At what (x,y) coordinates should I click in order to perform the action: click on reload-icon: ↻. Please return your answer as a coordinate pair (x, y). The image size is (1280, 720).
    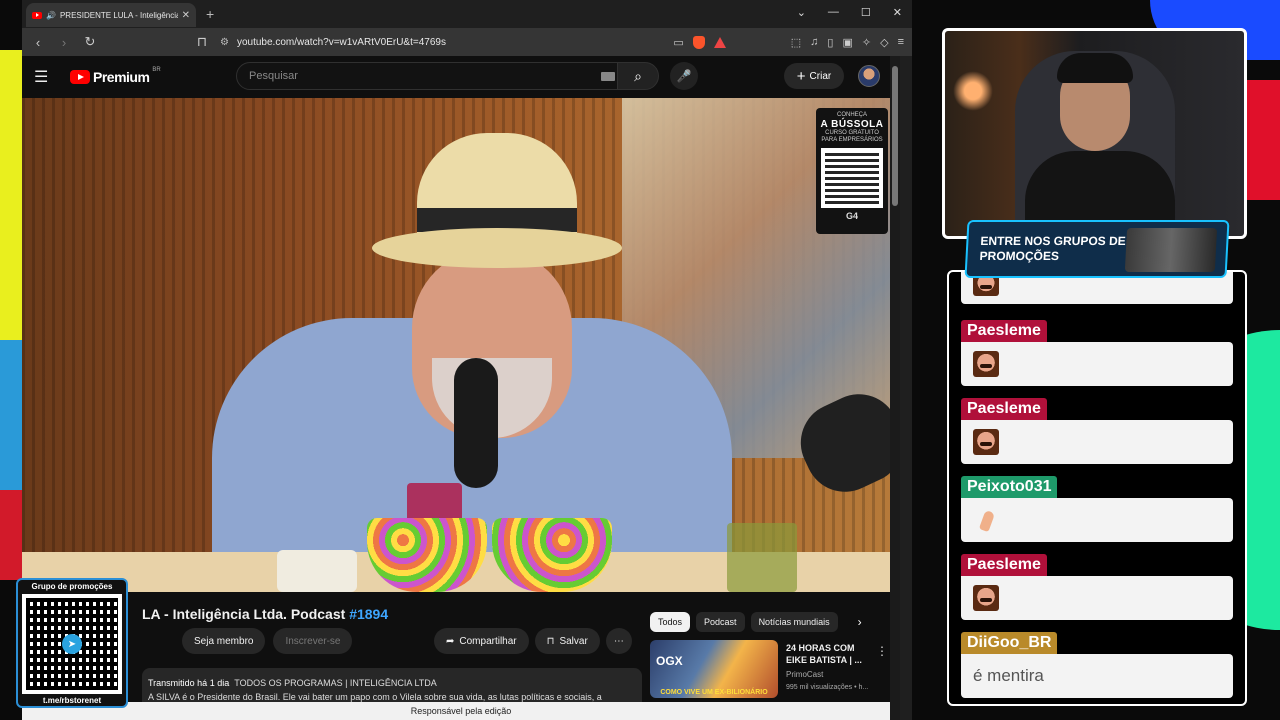
    Looking at the image, I should click on (90, 42).